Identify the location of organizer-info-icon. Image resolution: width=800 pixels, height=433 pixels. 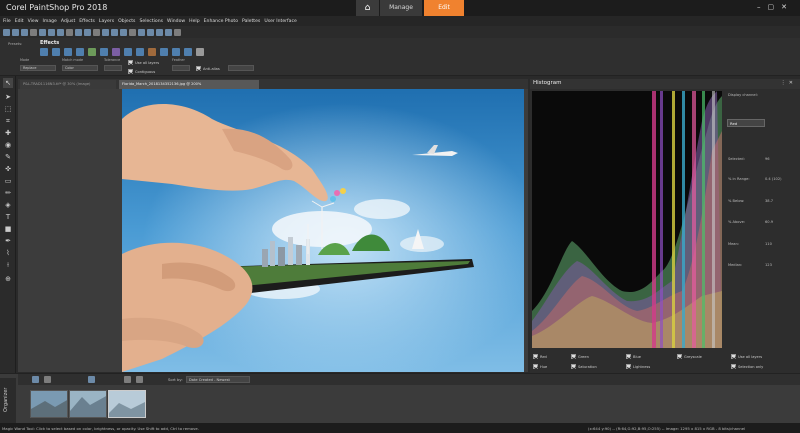
(91, 379).